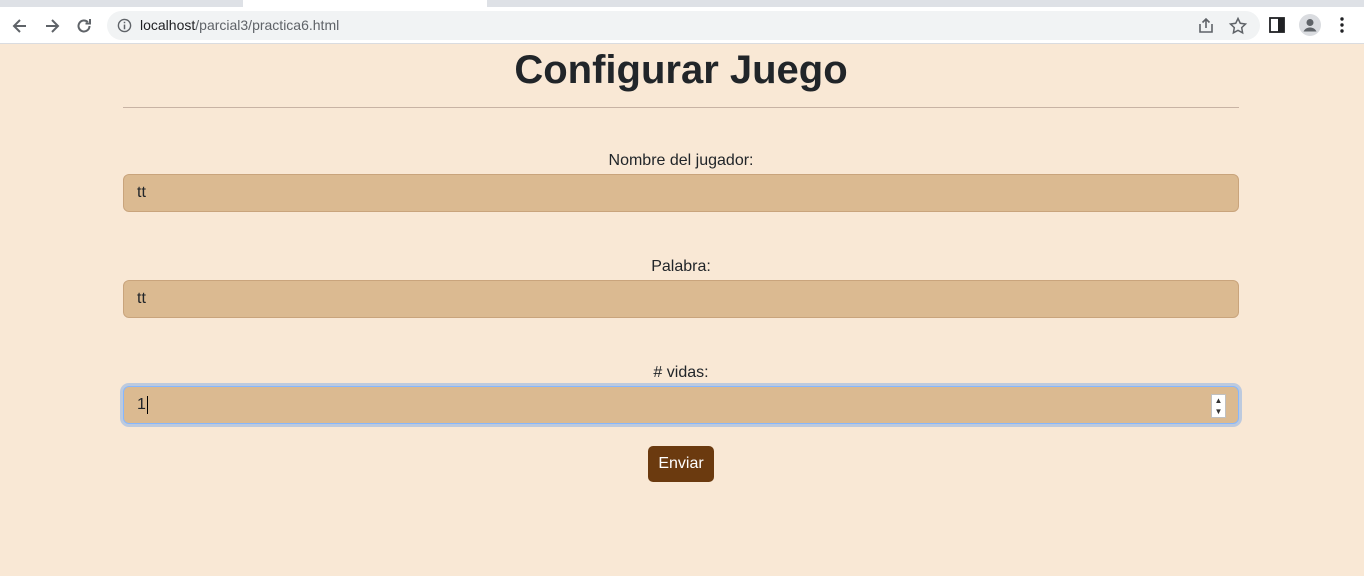  I want to click on player-name-label: Nombre del jugador:, so click(681, 160).